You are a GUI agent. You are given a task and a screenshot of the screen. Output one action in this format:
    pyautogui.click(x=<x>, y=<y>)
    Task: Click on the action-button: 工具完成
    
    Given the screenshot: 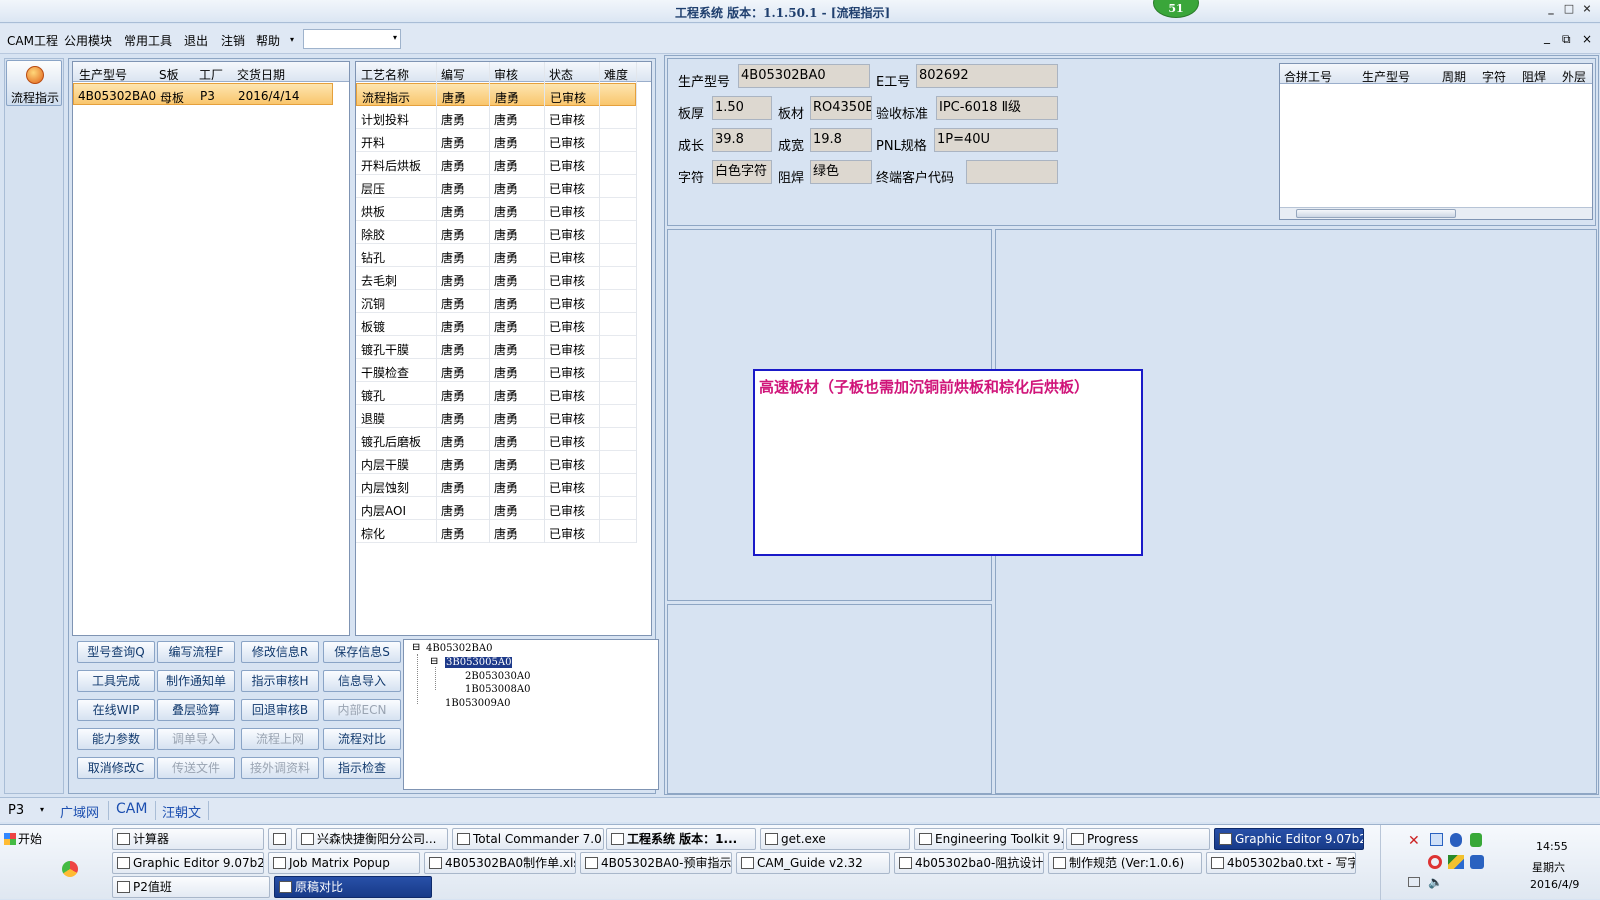 What is the action you would take?
    pyautogui.click(x=116, y=681)
    